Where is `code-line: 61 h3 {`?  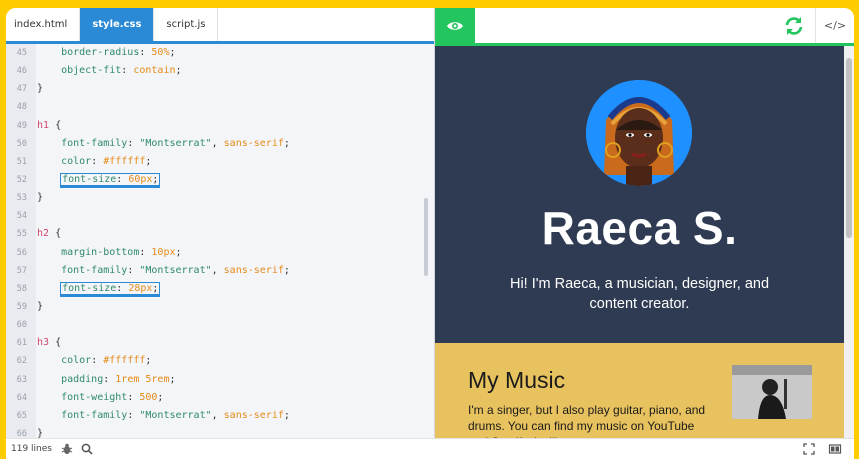 code-line: 61 h3 { is located at coordinates (220, 343).